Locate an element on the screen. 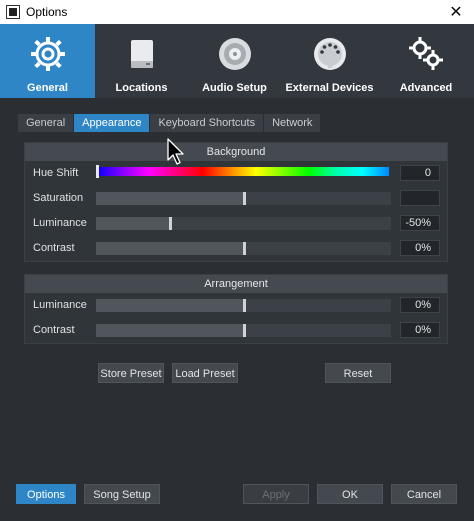 This screenshot has width=474, height=521. arr-contrast-value: 0% is located at coordinates (420, 330).